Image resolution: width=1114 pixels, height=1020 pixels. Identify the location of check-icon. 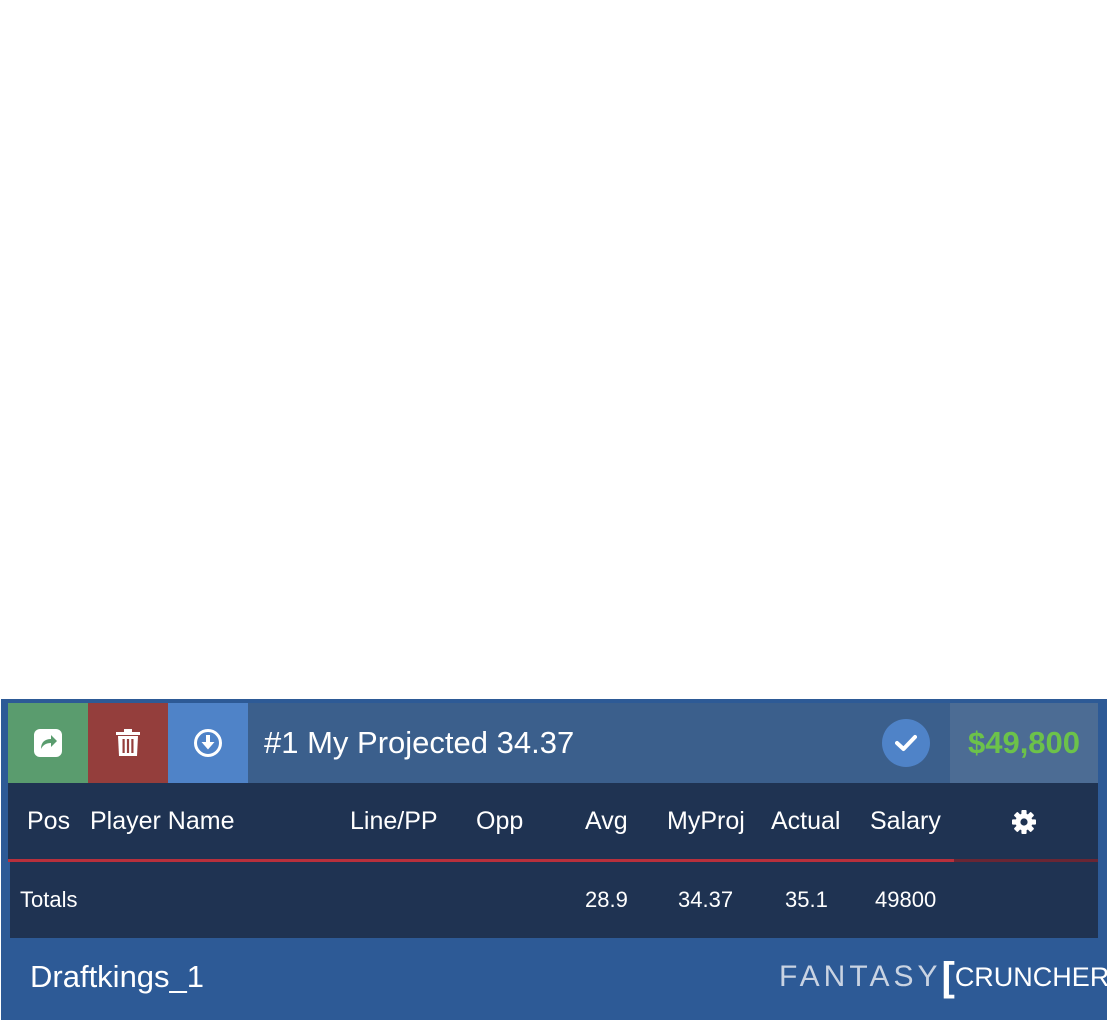
(906, 743).